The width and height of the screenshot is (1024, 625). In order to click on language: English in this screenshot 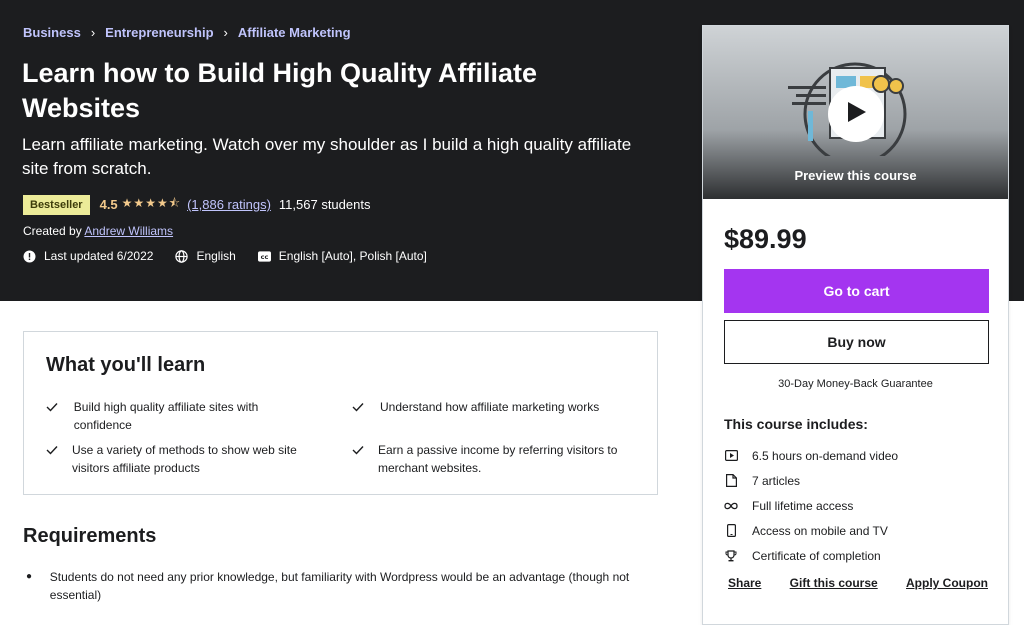, I will do `click(205, 256)`.